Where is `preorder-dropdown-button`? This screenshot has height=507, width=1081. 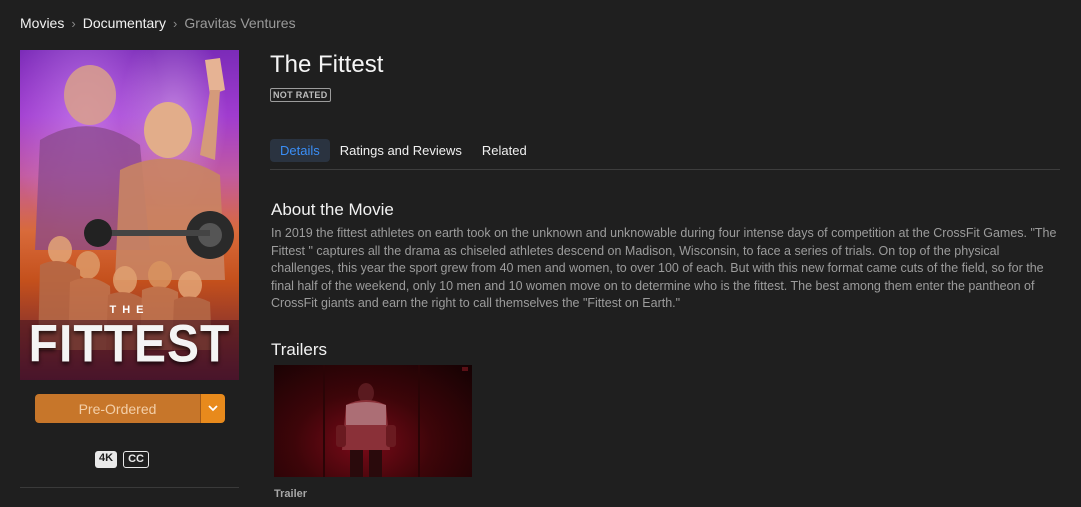 preorder-dropdown-button is located at coordinates (212, 408).